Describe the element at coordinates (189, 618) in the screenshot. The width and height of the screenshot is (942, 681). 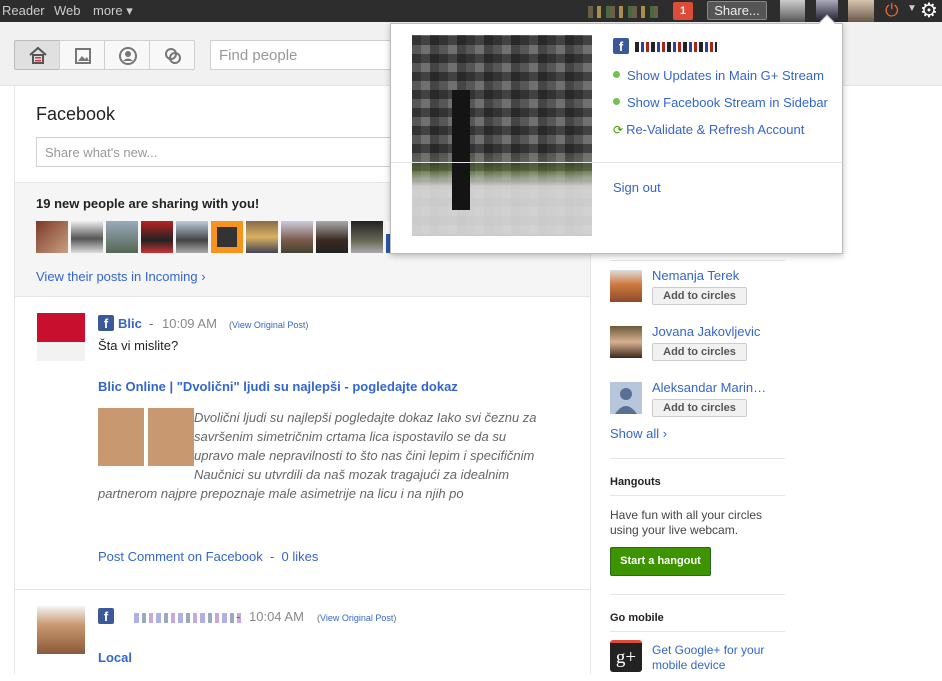
I see `pixelated-author-name` at that location.